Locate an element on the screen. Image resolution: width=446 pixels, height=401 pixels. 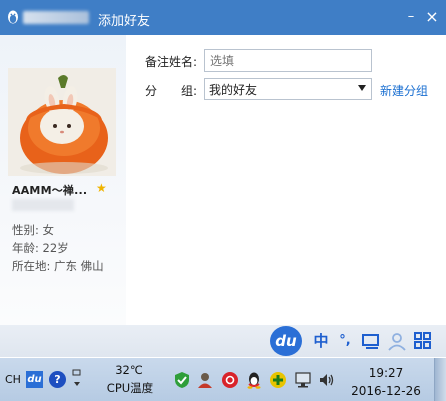
ime-punctuation: °, is located at coordinates (345, 341).